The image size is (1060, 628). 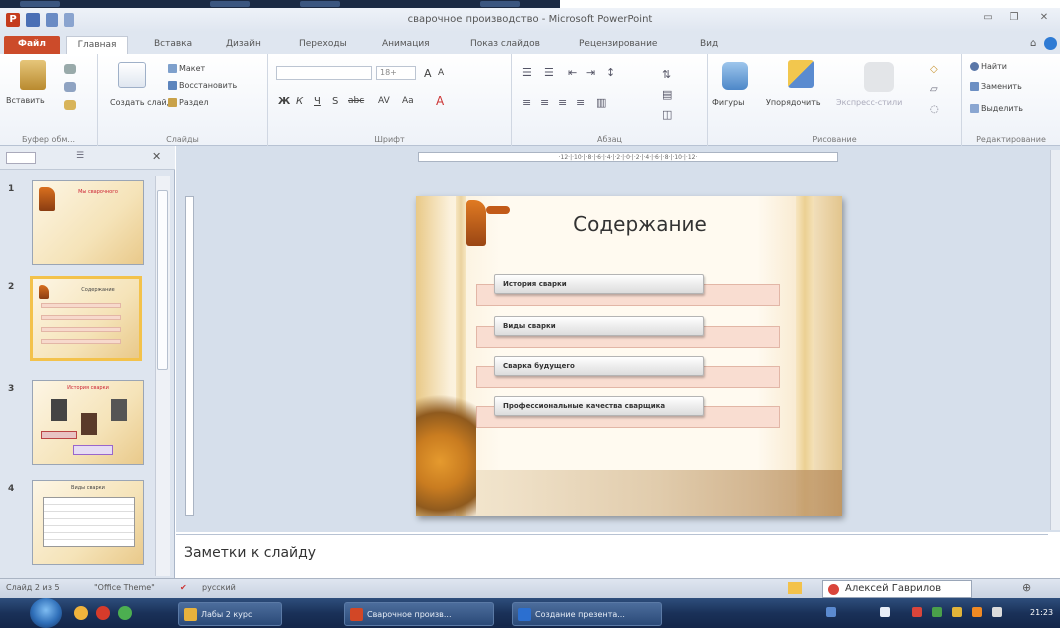 What do you see at coordinates (186, 68) in the screenshot?
I see `layout-button: Макет` at bounding box center [186, 68].